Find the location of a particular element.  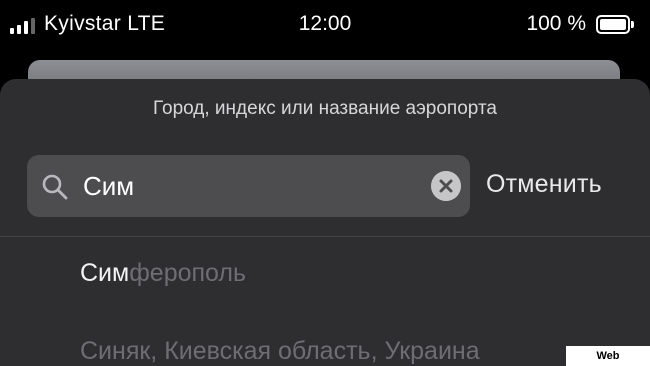

result-match-text: Сим is located at coordinates (105, 273).